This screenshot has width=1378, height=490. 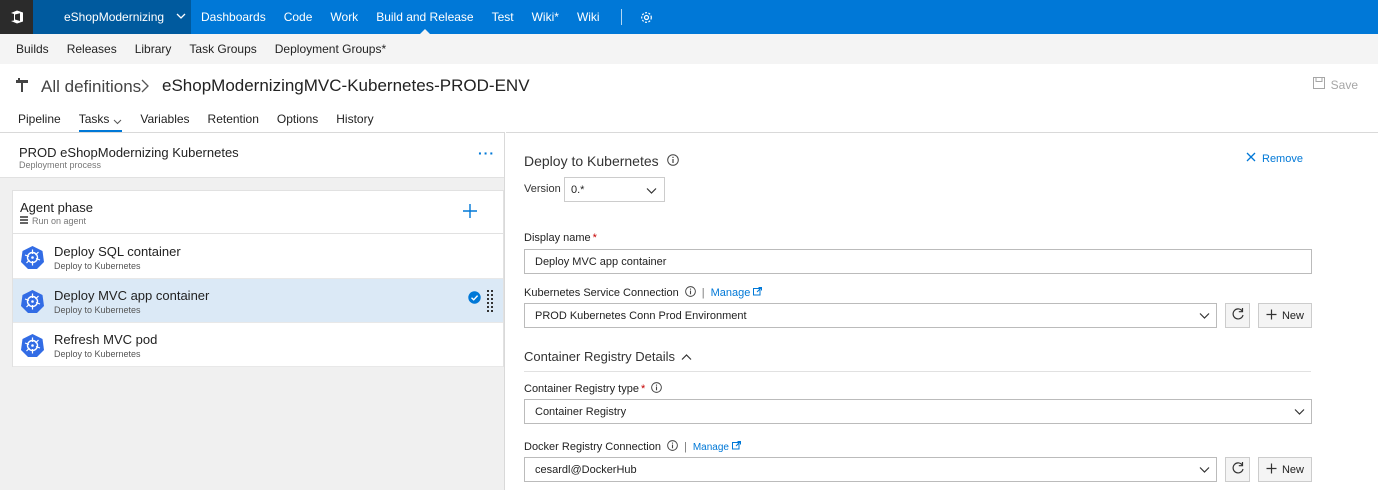 I want to click on task-properties-title-text: Deploy to Kubernetes, so click(x=591, y=161).